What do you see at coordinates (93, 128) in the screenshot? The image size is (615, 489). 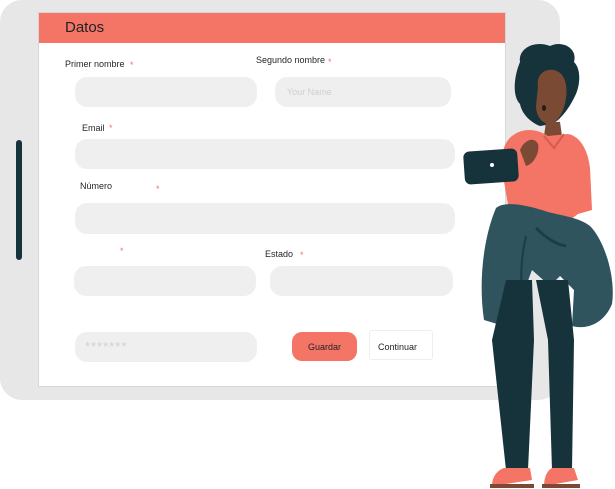 I see `email-label: Email` at bounding box center [93, 128].